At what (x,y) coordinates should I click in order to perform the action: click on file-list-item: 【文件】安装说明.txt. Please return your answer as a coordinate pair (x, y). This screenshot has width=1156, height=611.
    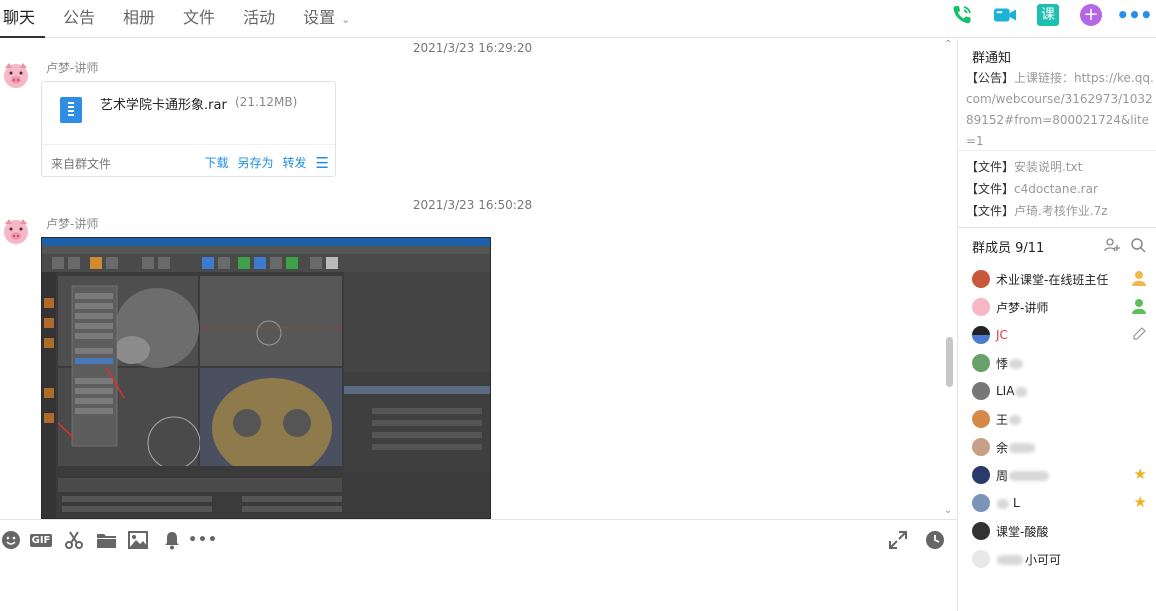
    Looking at the image, I should click on (1037, 167).